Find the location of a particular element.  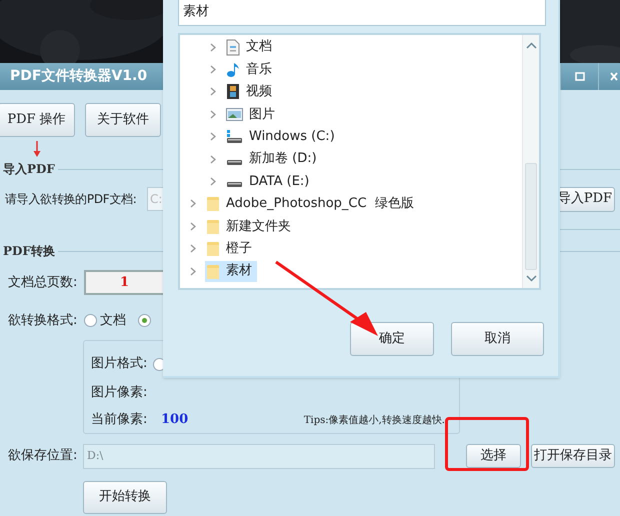

tree-item-label: 图片 is located at coordinates (262, 115).